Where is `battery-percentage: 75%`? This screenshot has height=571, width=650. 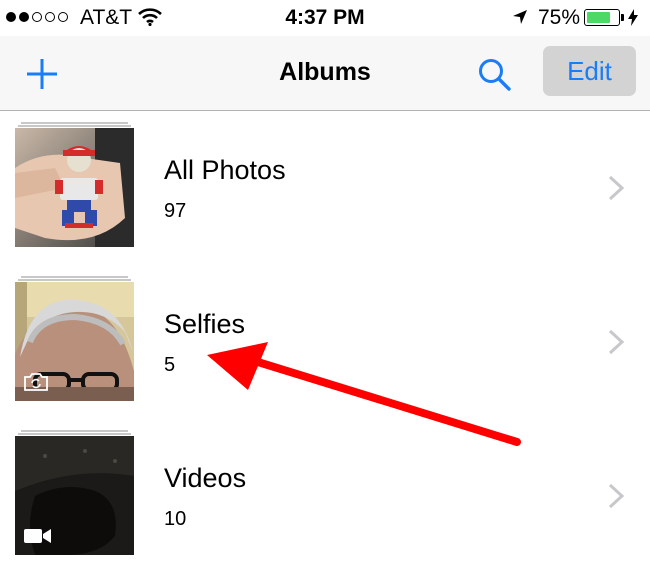
battery-percentage: 75% is located at coordinates (559, 17).